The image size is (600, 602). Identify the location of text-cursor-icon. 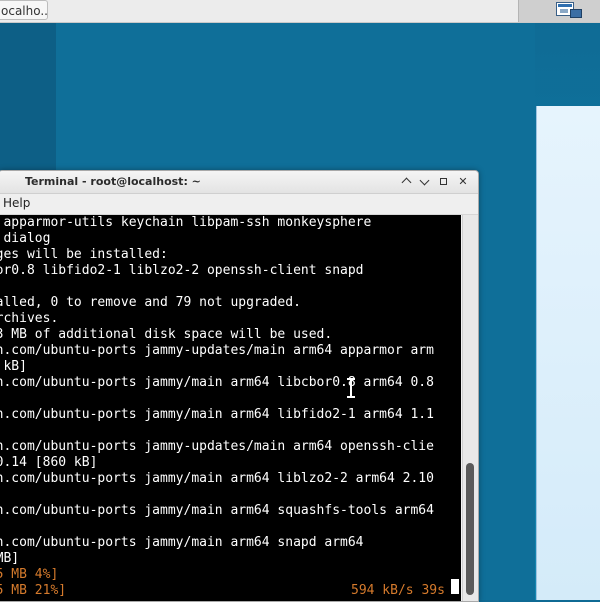
(351, 388).